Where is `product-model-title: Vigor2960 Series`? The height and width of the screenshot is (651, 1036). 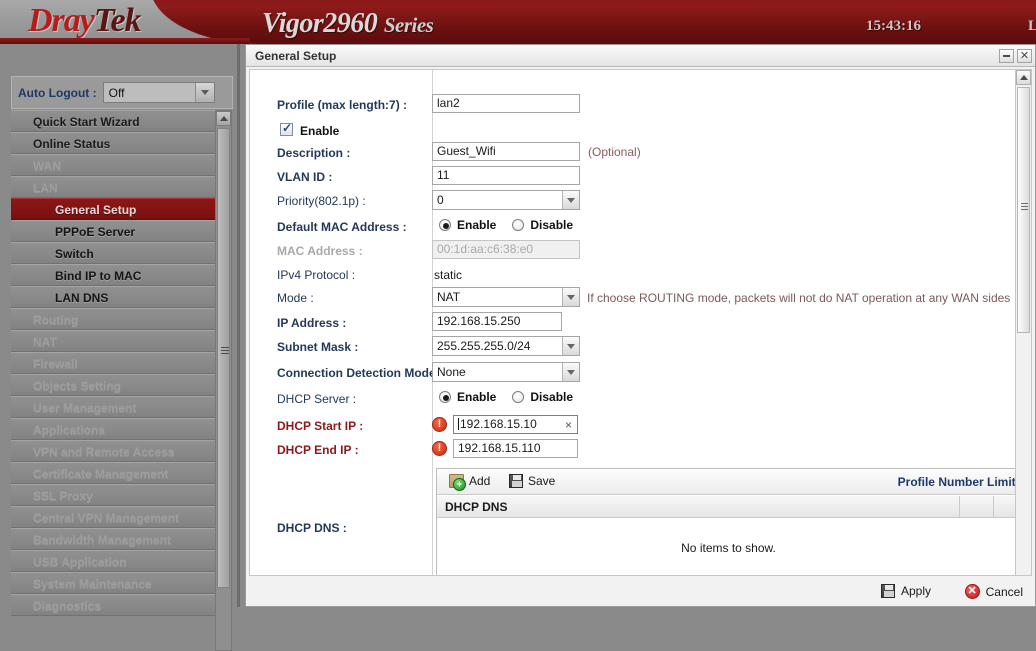 product-model-title: Vigor2960 Series is located at coordinates (348, 24).